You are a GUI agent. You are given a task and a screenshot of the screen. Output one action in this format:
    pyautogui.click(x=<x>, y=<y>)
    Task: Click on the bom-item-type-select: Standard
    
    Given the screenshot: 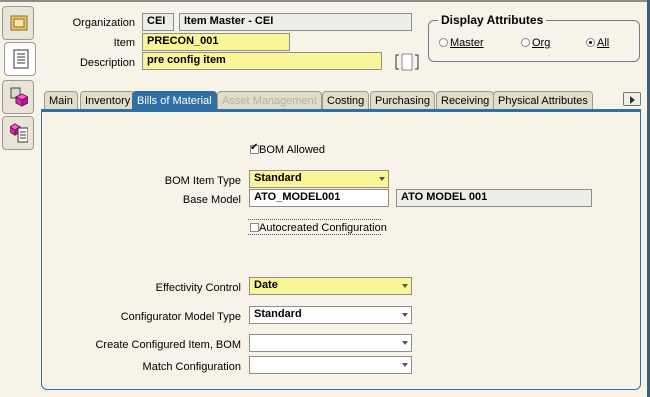 What is the action you would take?
    pyautogui.click(x=319, y=179)
    